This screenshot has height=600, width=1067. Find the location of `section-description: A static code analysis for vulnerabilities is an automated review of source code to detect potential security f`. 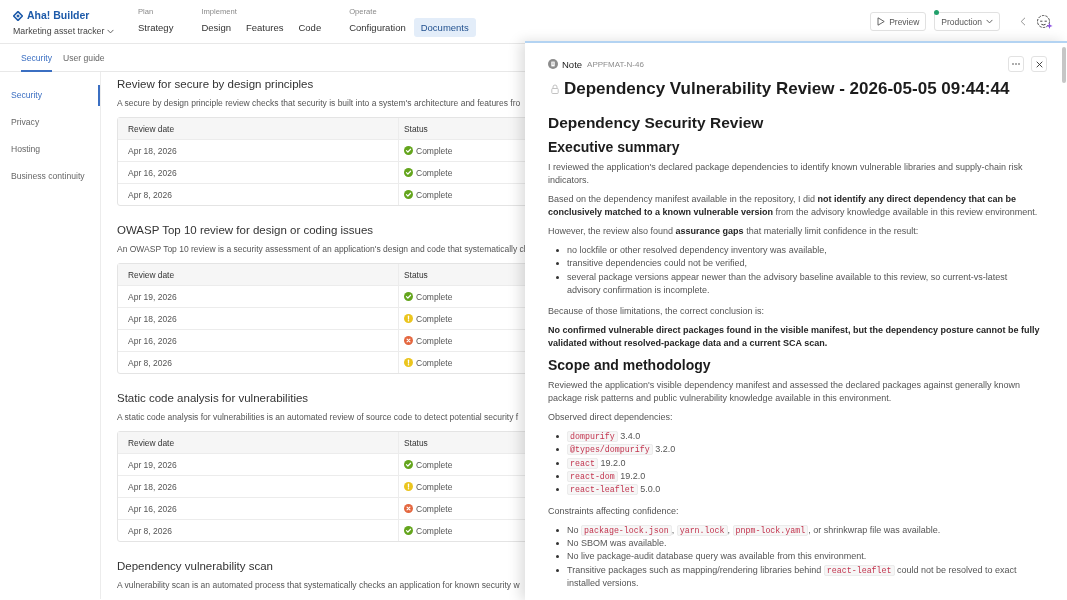

section-description: A static code analysis for vulnerabilities is an automated review of source code to detect potential security f is located at coordinates (318, 417).